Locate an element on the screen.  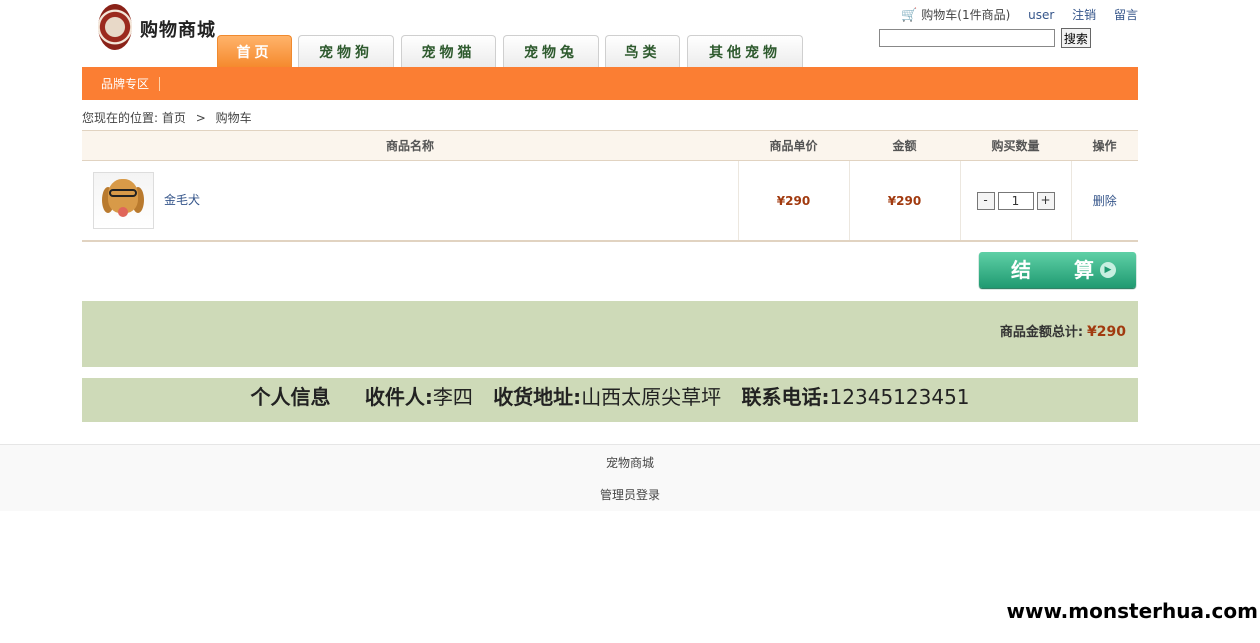
tab-other-pets: 其他宠物 is located at coordinates (745, 51).